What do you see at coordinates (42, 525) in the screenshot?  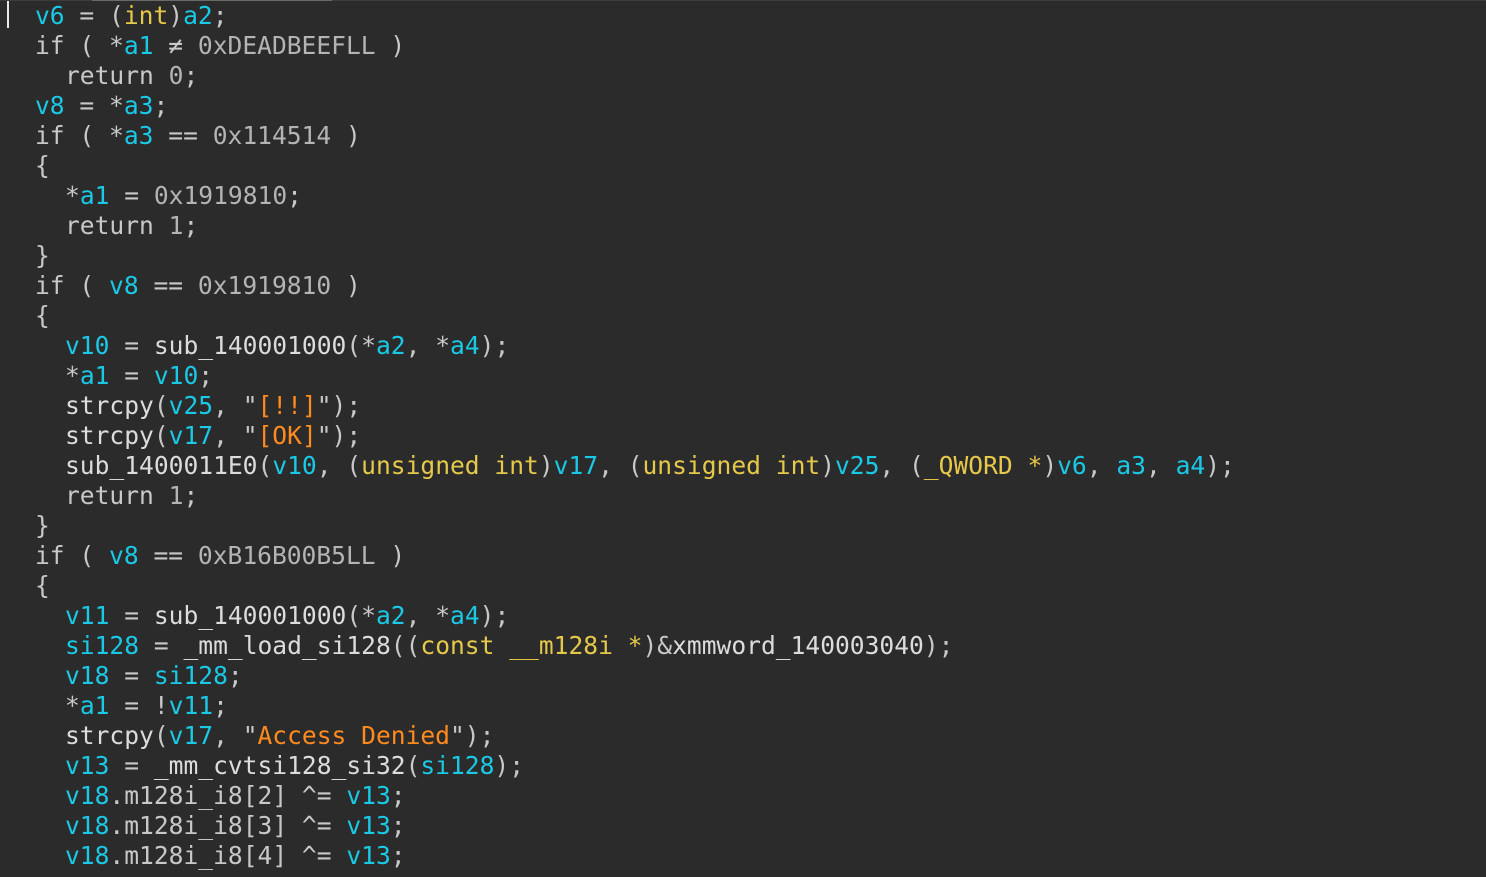 I see `punctuation: }` at bounding box center [42, 525].